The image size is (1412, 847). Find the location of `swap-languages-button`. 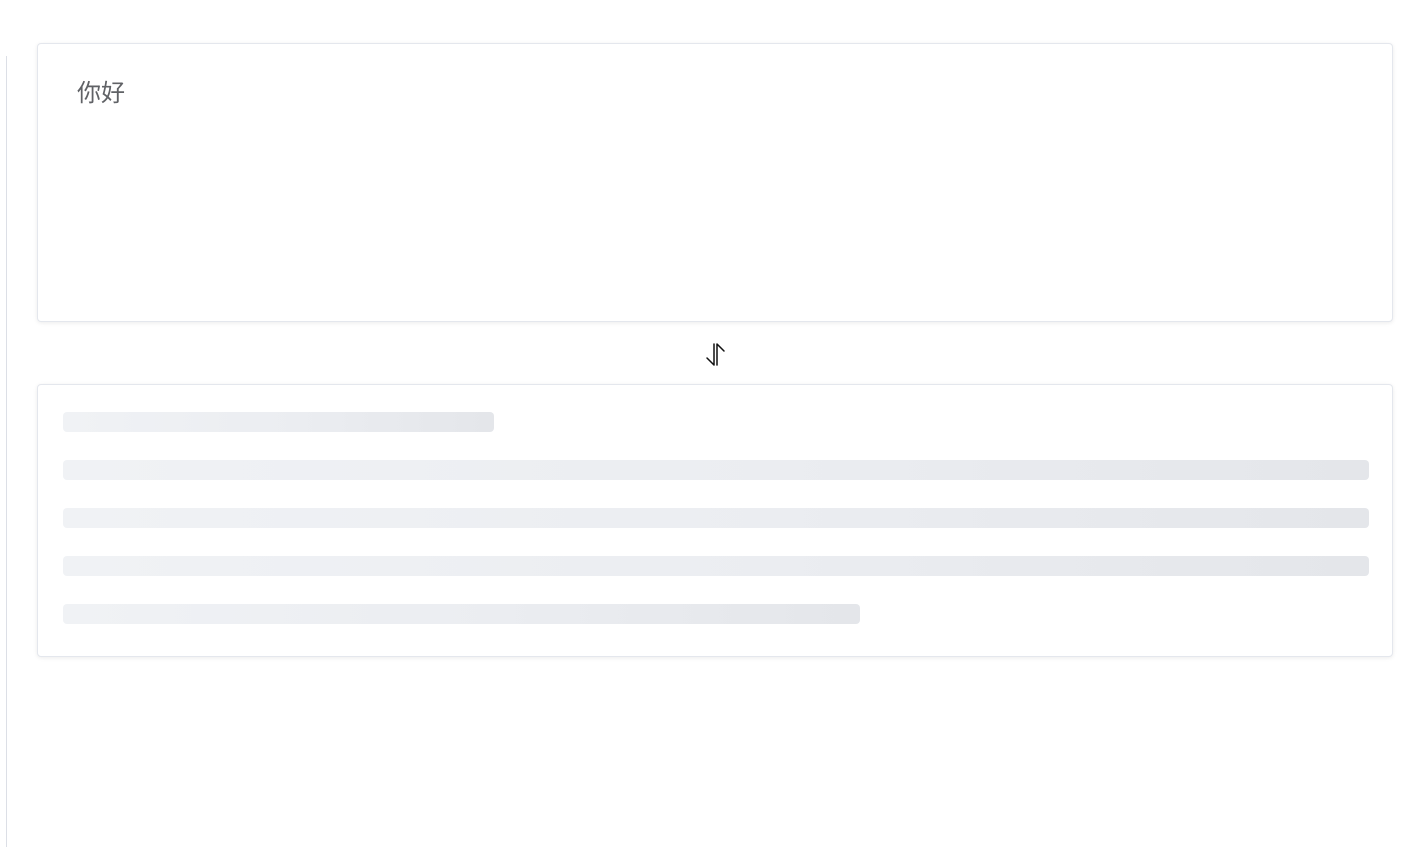

swap-languages-button is located at coordinates (715, 354).